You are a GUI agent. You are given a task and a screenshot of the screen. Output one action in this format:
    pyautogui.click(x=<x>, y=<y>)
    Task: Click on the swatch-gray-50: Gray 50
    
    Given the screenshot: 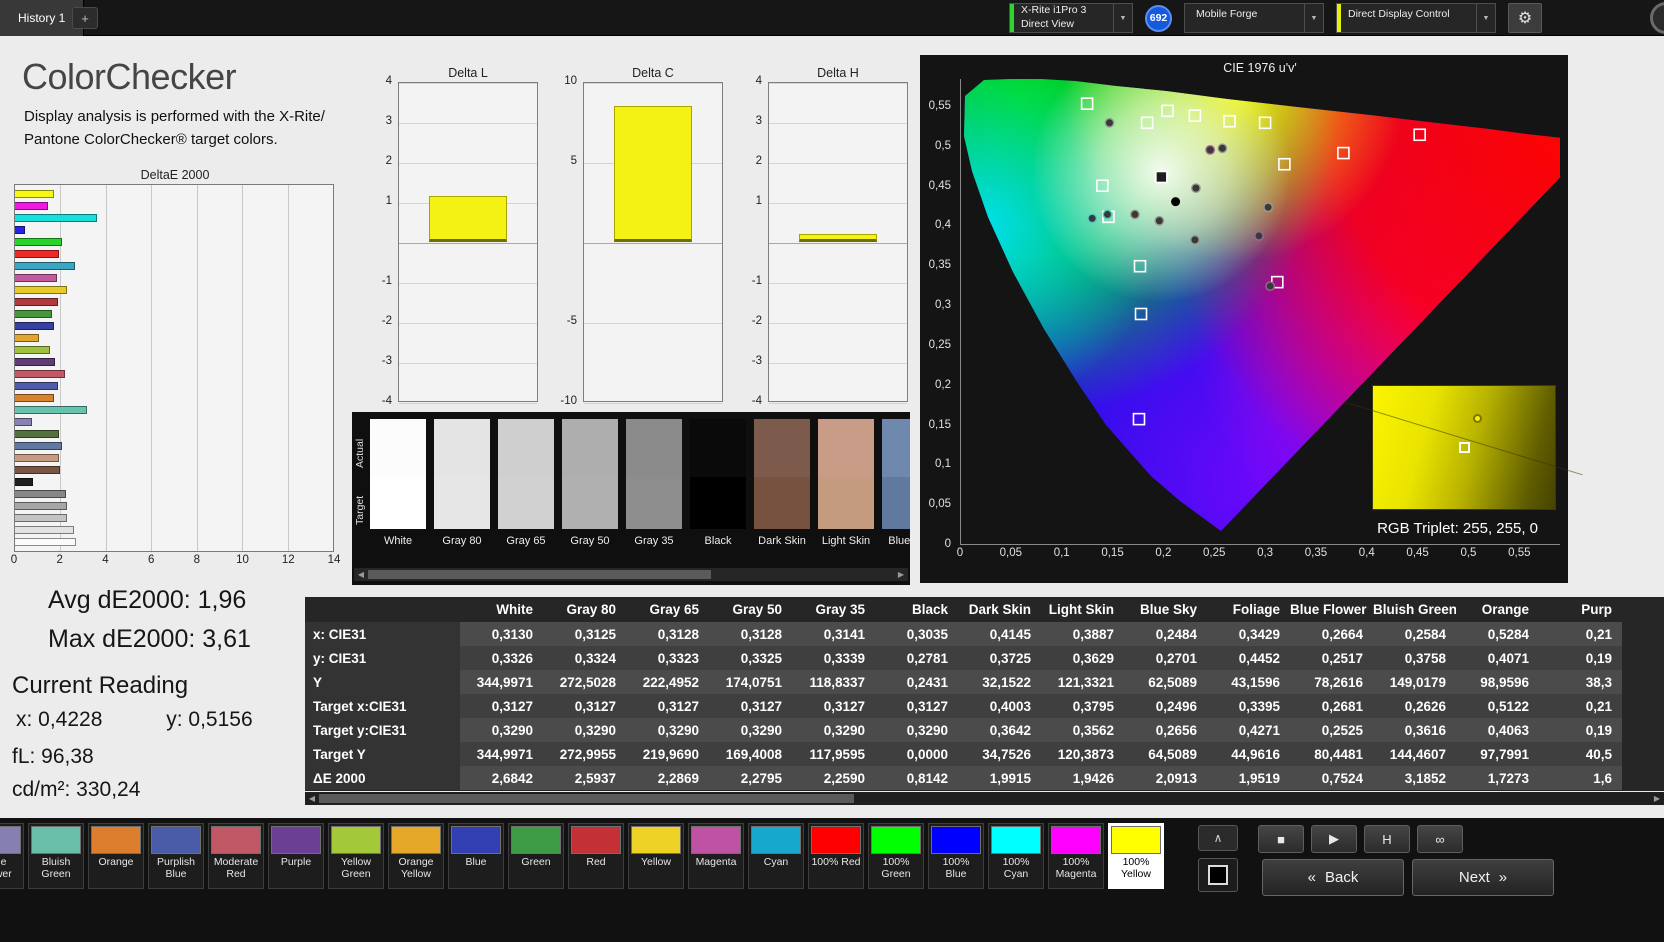 What is the action you would take?
    pyautogui.click(x=590, y=483)
    